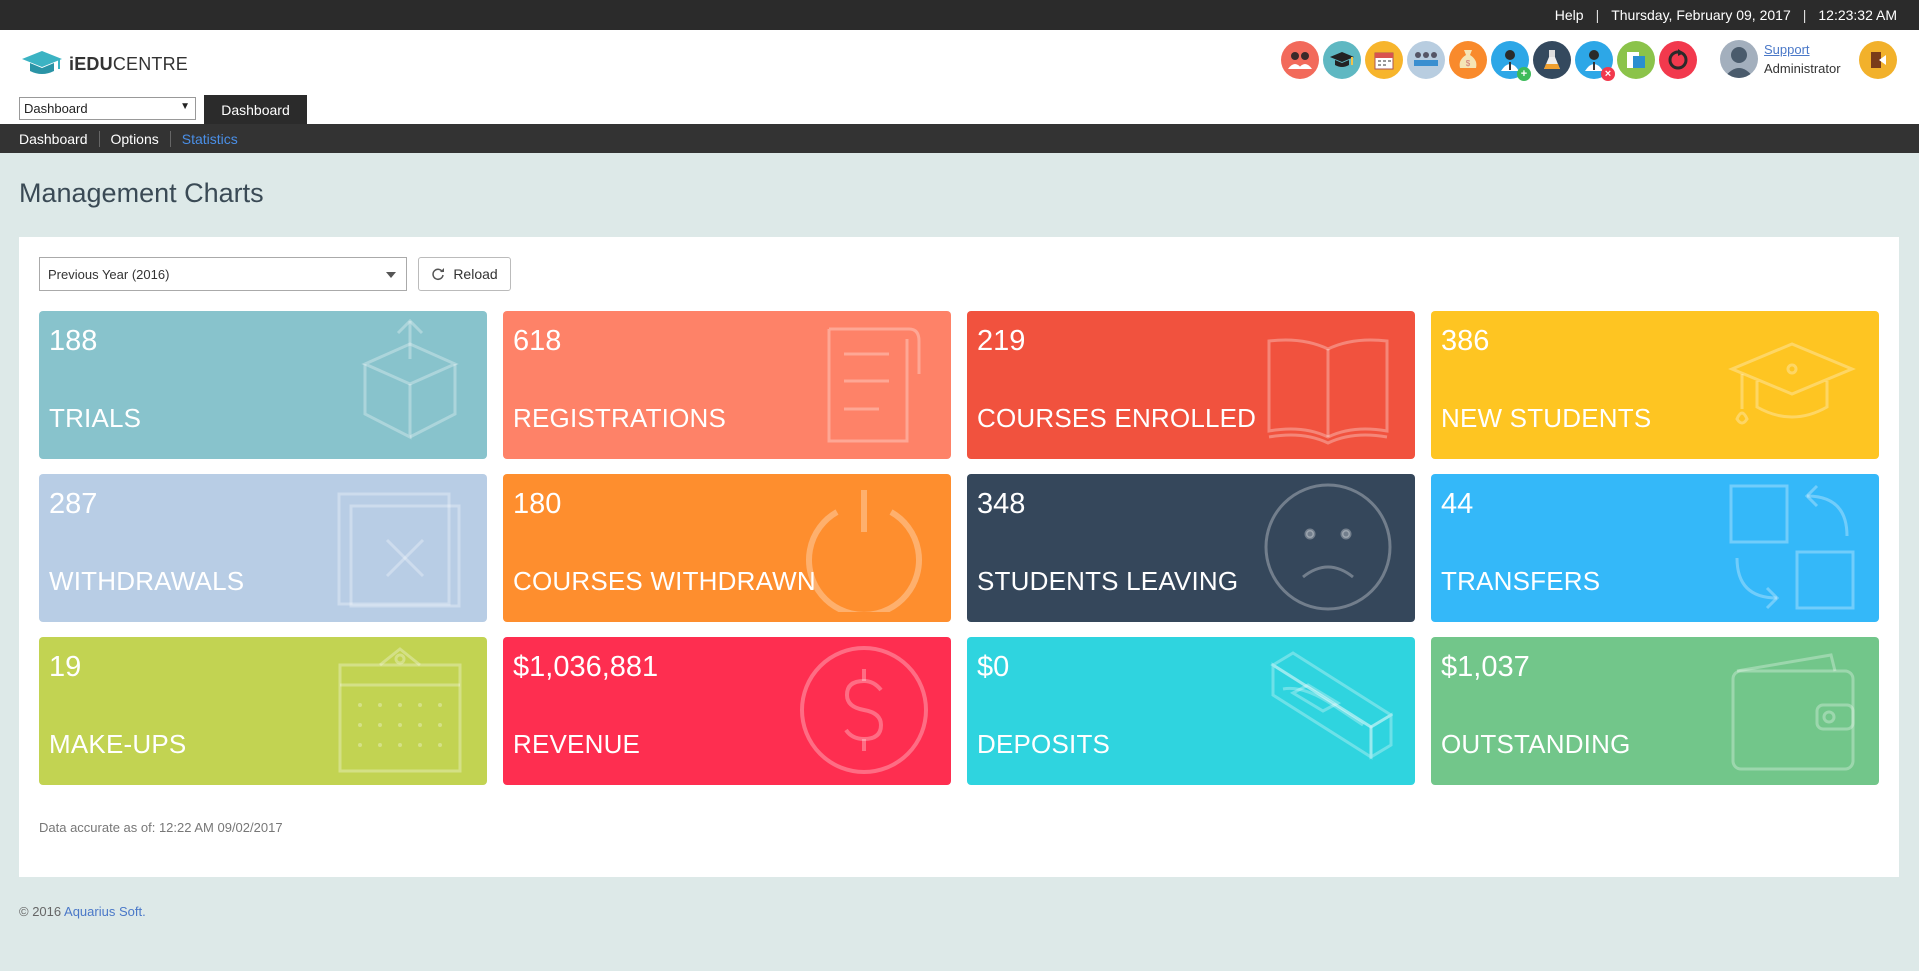  What do you see at coordinates (410, 379) in the screenshot?
I see `box-icon` at bounding box center [410, 379].